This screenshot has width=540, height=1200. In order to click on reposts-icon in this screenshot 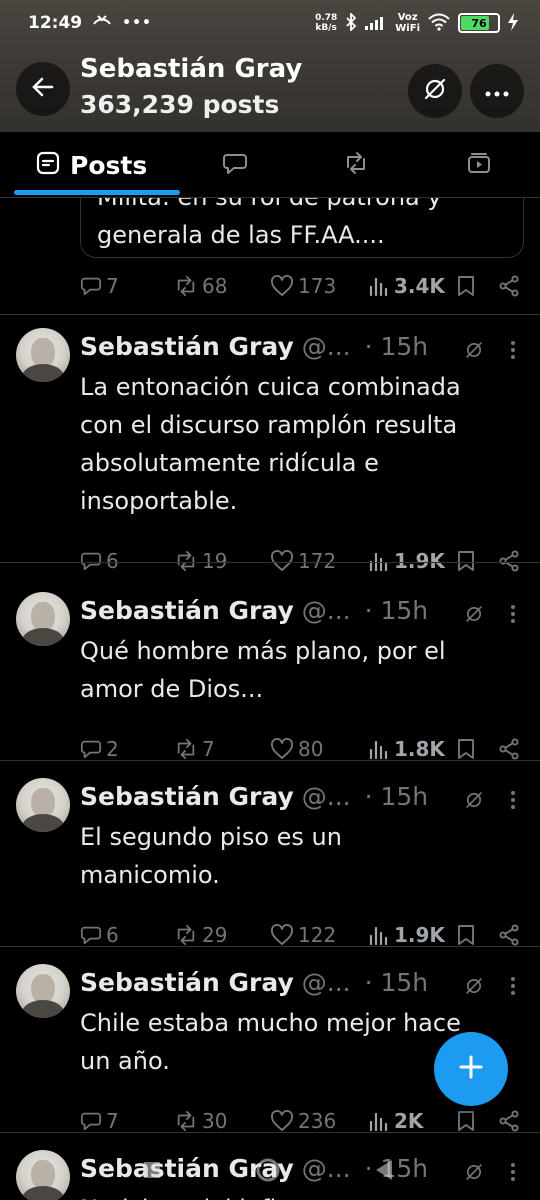, I will do `click(356, 165)`.